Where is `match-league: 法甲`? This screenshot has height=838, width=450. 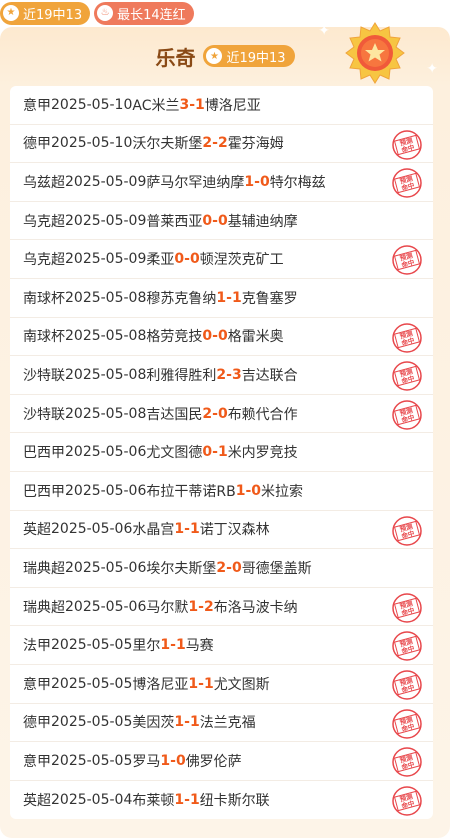
match-league: 法甲 is located at coordinates (37, 646).